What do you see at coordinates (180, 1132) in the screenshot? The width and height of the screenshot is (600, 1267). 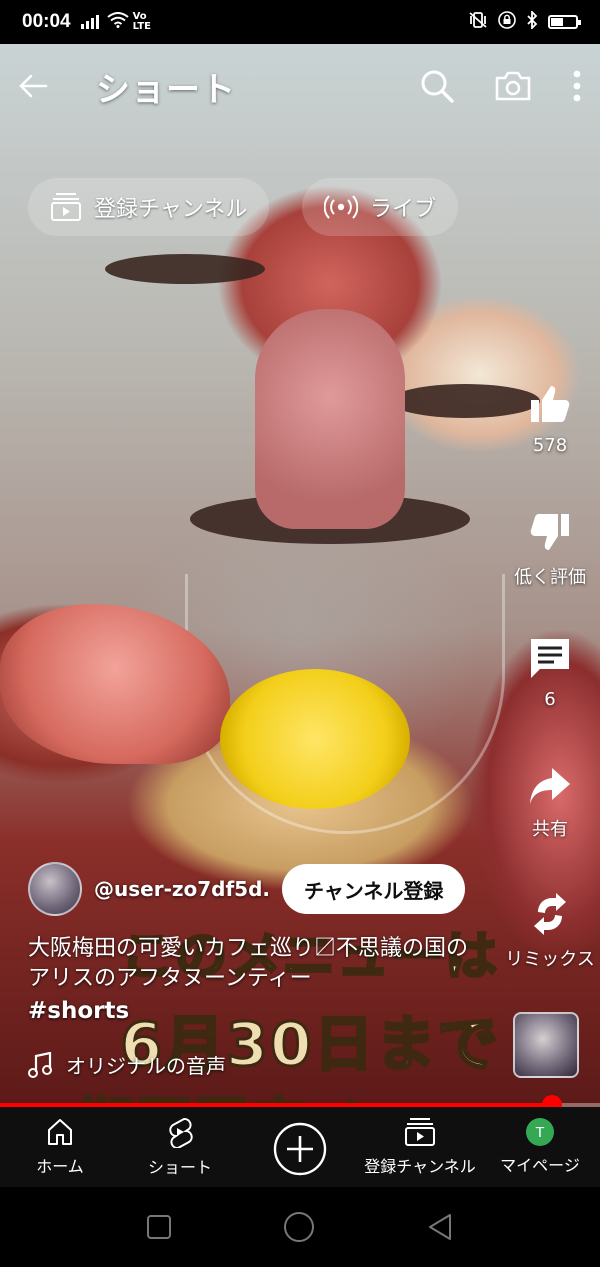 I see `shorts-icon` at bounding box center [180, 1132].